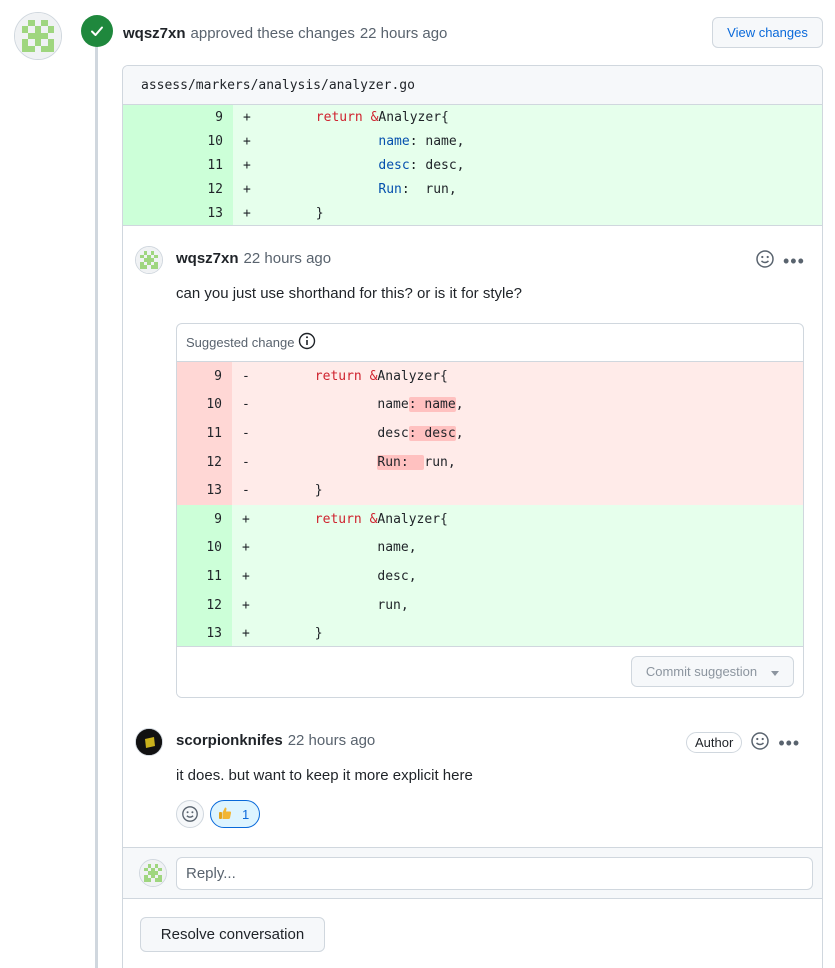 The width and height of the screenshot is (835, 968). I want to click on field-name: name, so click(394, 141).